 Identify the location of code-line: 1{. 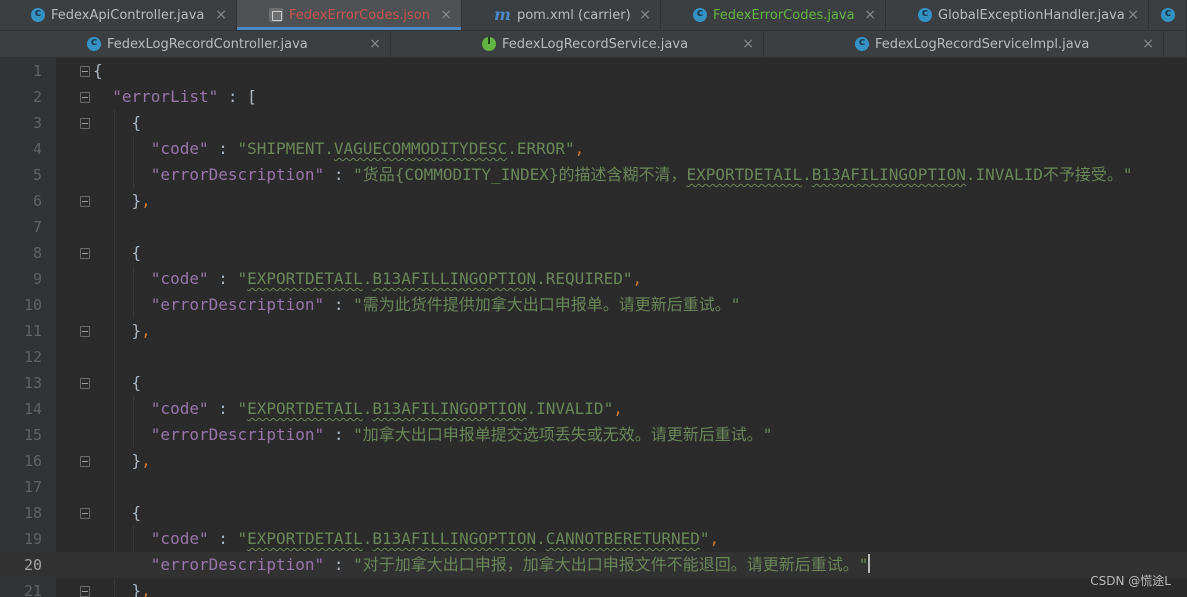
(593, 71).